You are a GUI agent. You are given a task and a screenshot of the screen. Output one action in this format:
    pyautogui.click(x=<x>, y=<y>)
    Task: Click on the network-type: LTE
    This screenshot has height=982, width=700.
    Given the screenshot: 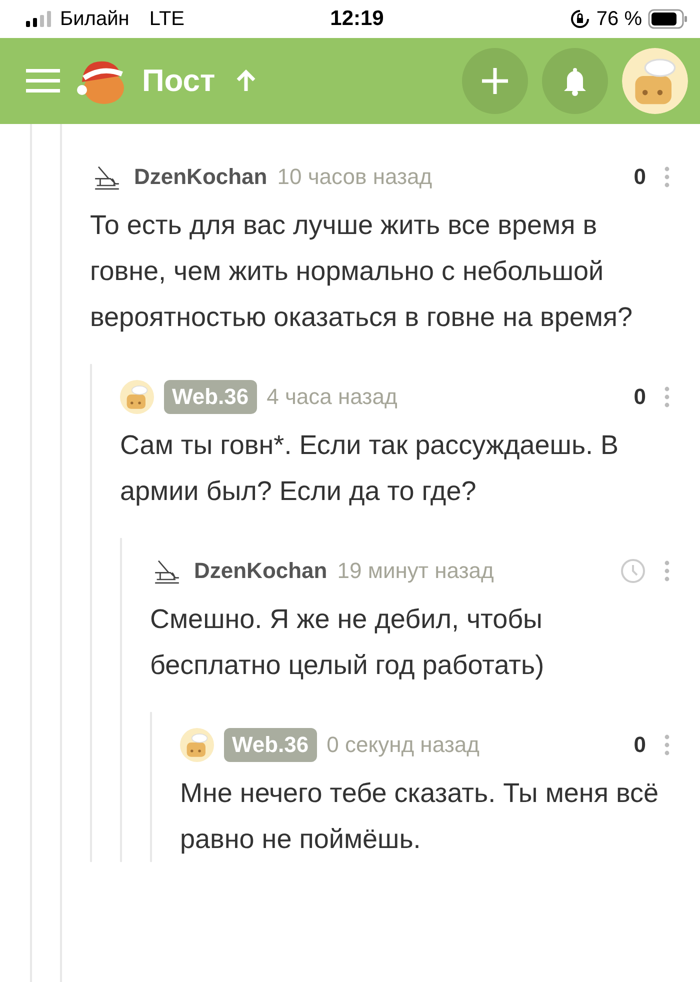 What is the action you would take?
    pyautogui.click(x=167, y=19)
    